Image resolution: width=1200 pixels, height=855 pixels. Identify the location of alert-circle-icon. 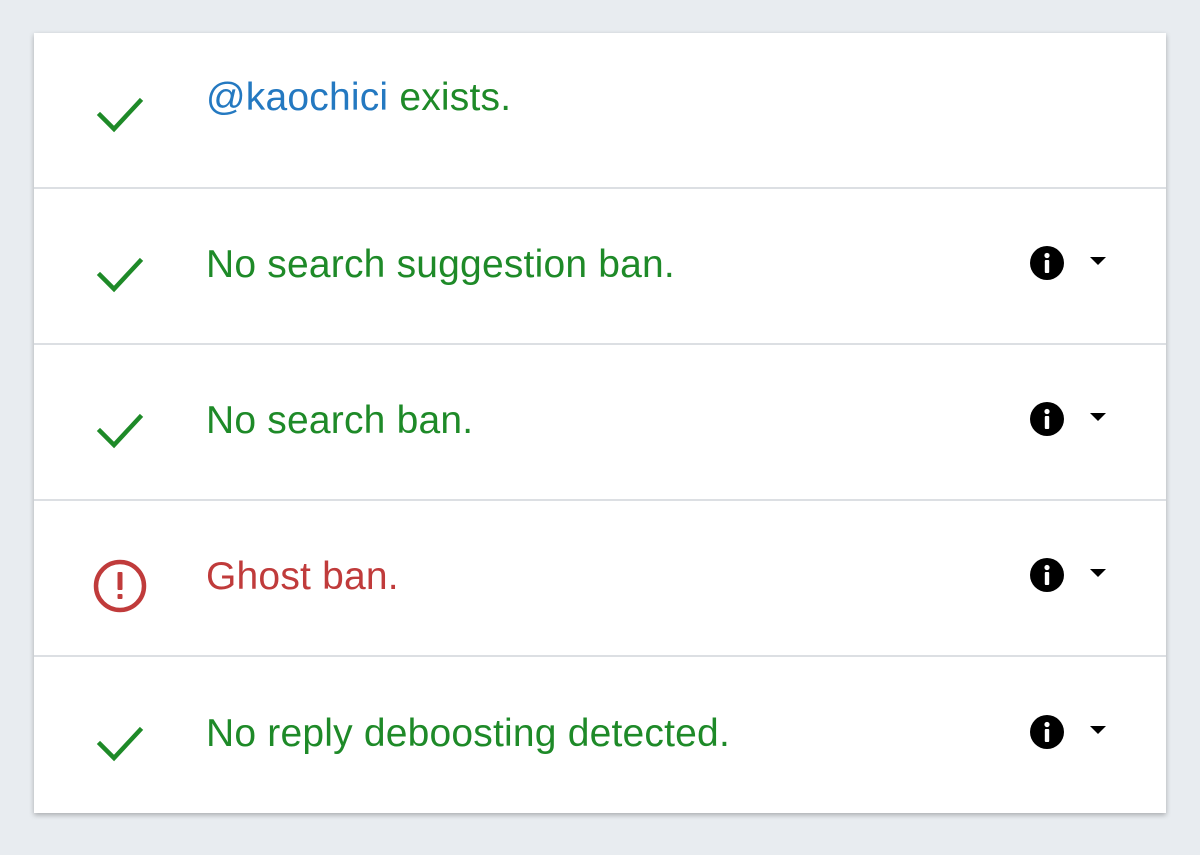
(120, 586).